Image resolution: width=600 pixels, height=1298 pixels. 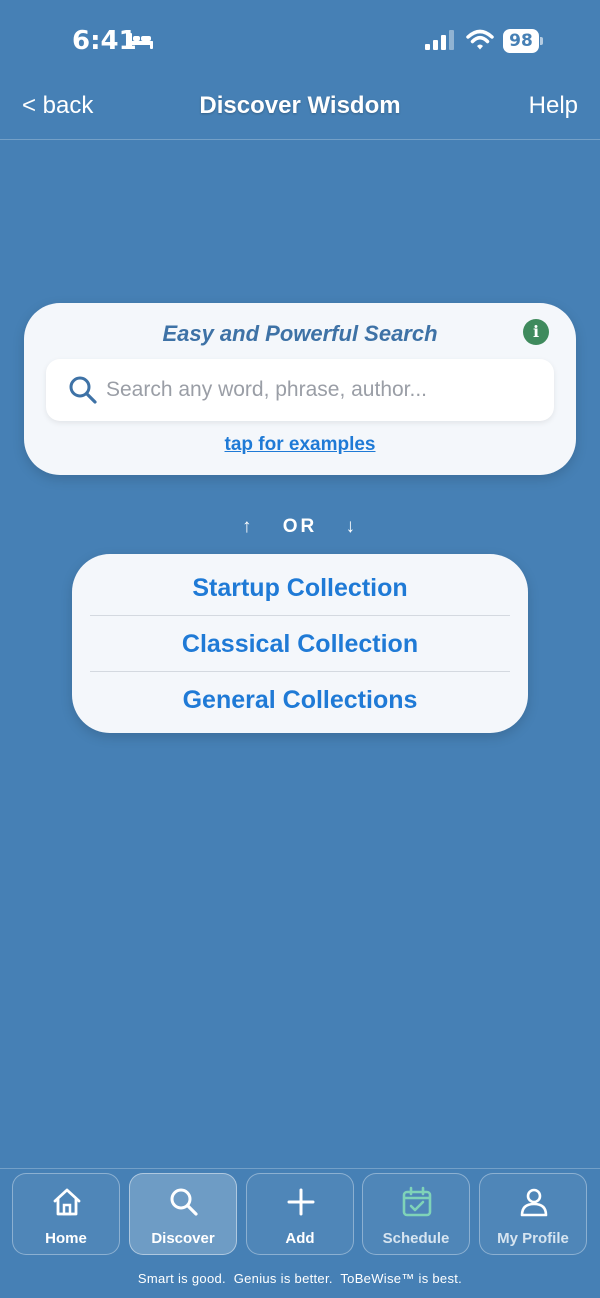 What do you see at coordinates (300, 40) in the screenshot?
I see `status-bar: 6:41 98` at bounding box center [300, 40].